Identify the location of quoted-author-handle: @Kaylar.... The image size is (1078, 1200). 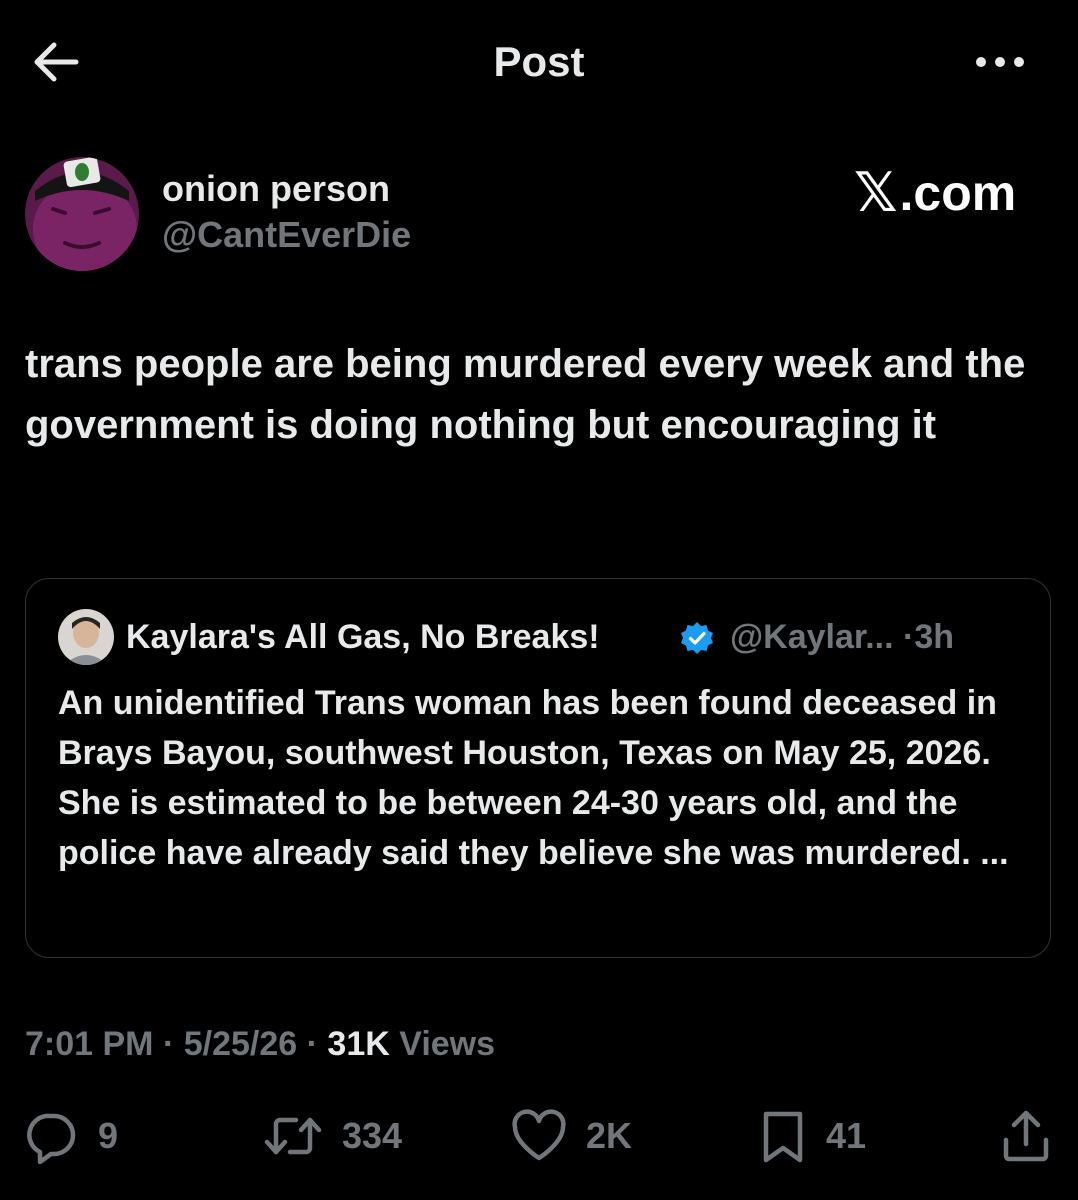
(812, 637).